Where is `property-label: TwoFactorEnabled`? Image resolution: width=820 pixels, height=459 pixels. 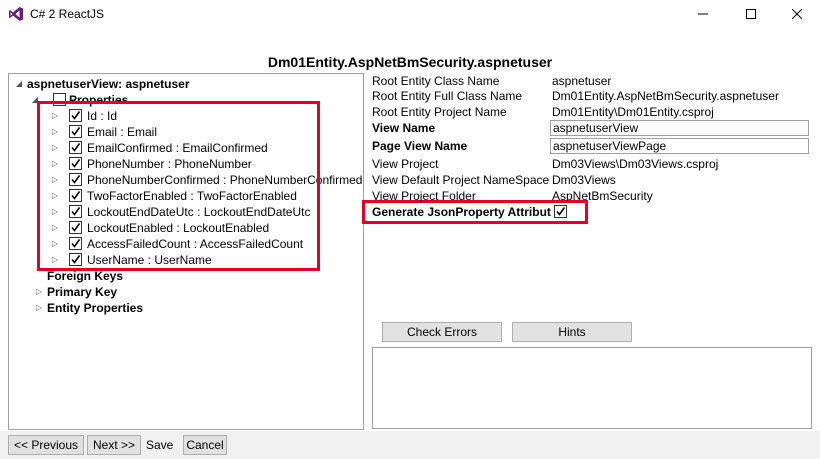 property-label: TwoFactorEnabled is located at coordinates (192, 196).